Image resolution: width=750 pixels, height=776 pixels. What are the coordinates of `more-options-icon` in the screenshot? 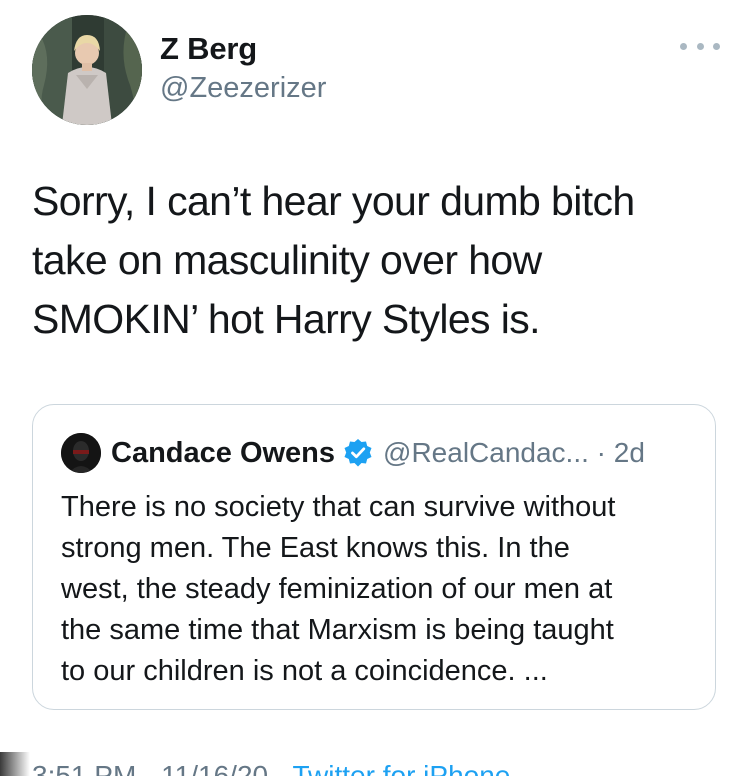 It's located at (700, 46).